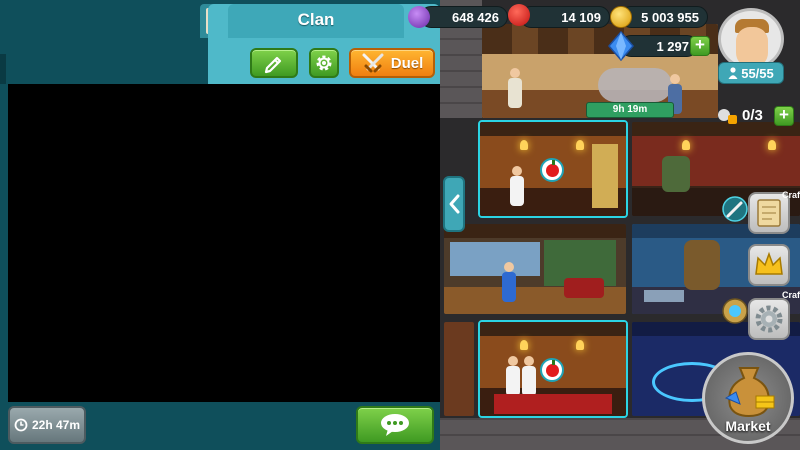 The height and width of the screenshot is (450, 800). I want to click on avatar-face, so click(752, 47).